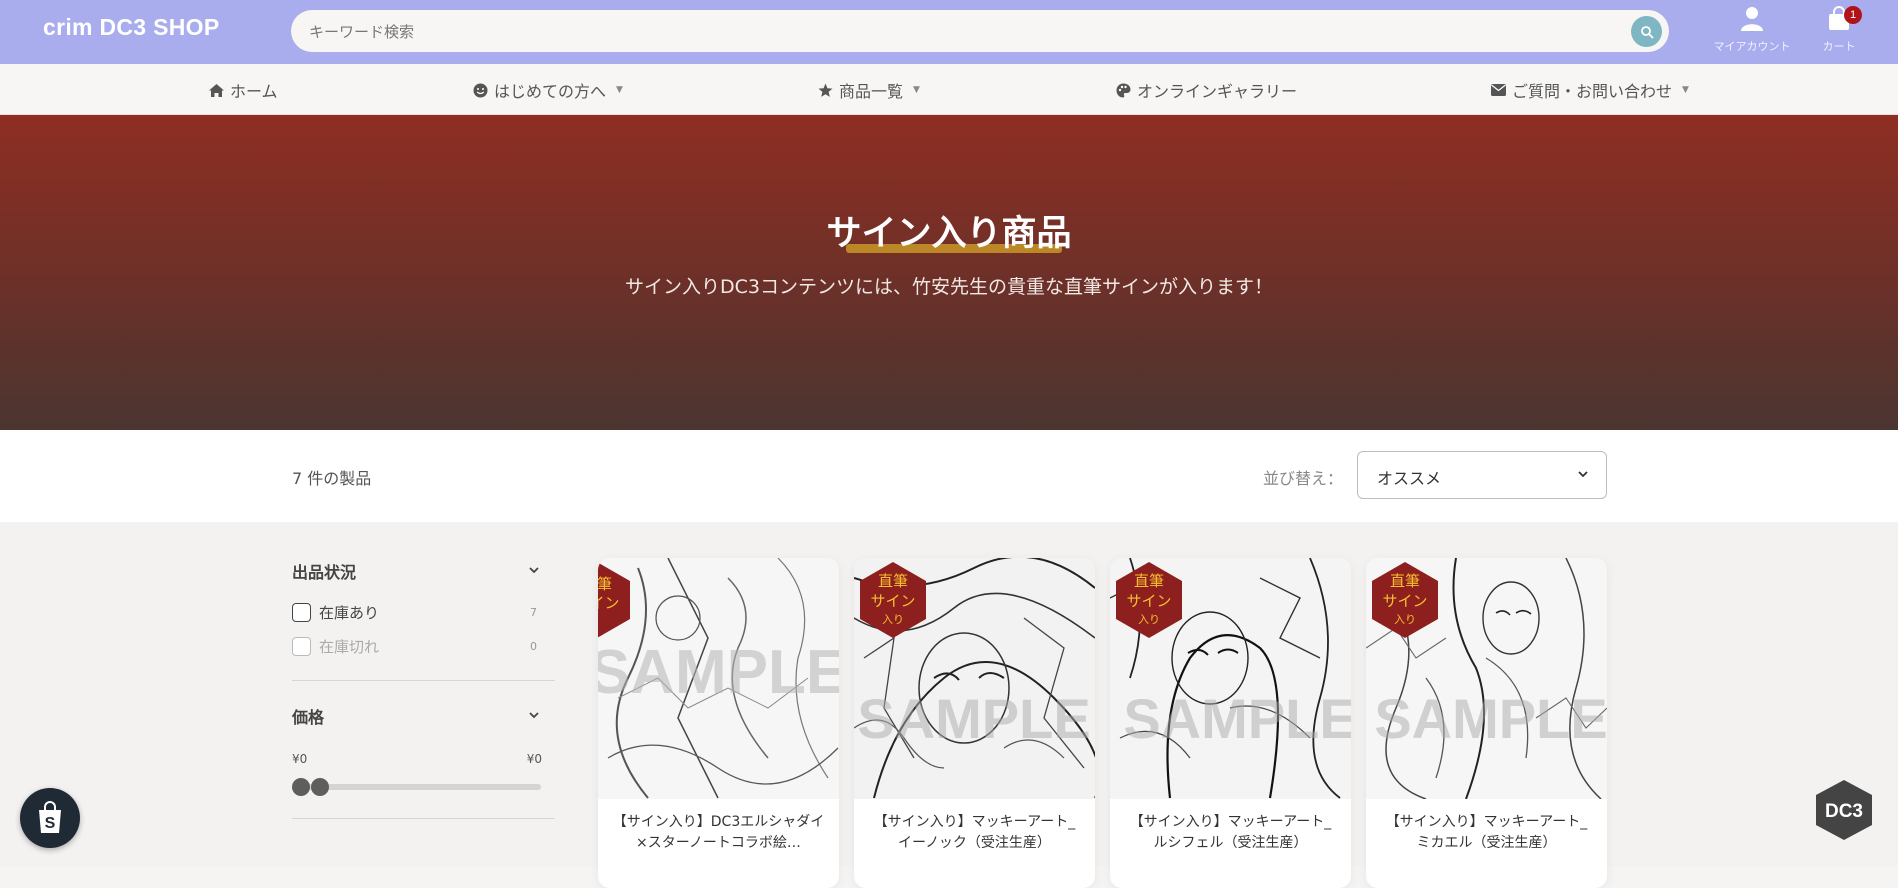 This screenshot has width=1898, height=888. I want to click on account-label: マイアカウント, so click(1752, 46).